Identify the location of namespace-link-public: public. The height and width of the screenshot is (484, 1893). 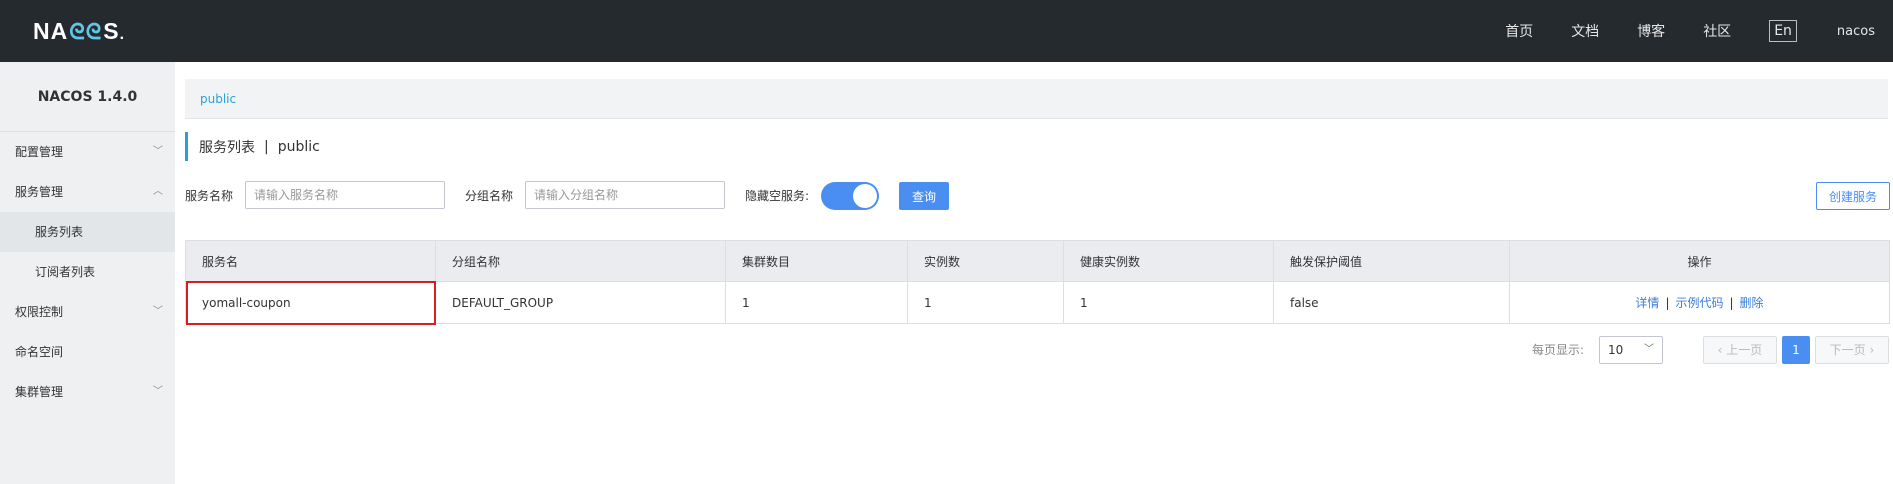
(218, 99).